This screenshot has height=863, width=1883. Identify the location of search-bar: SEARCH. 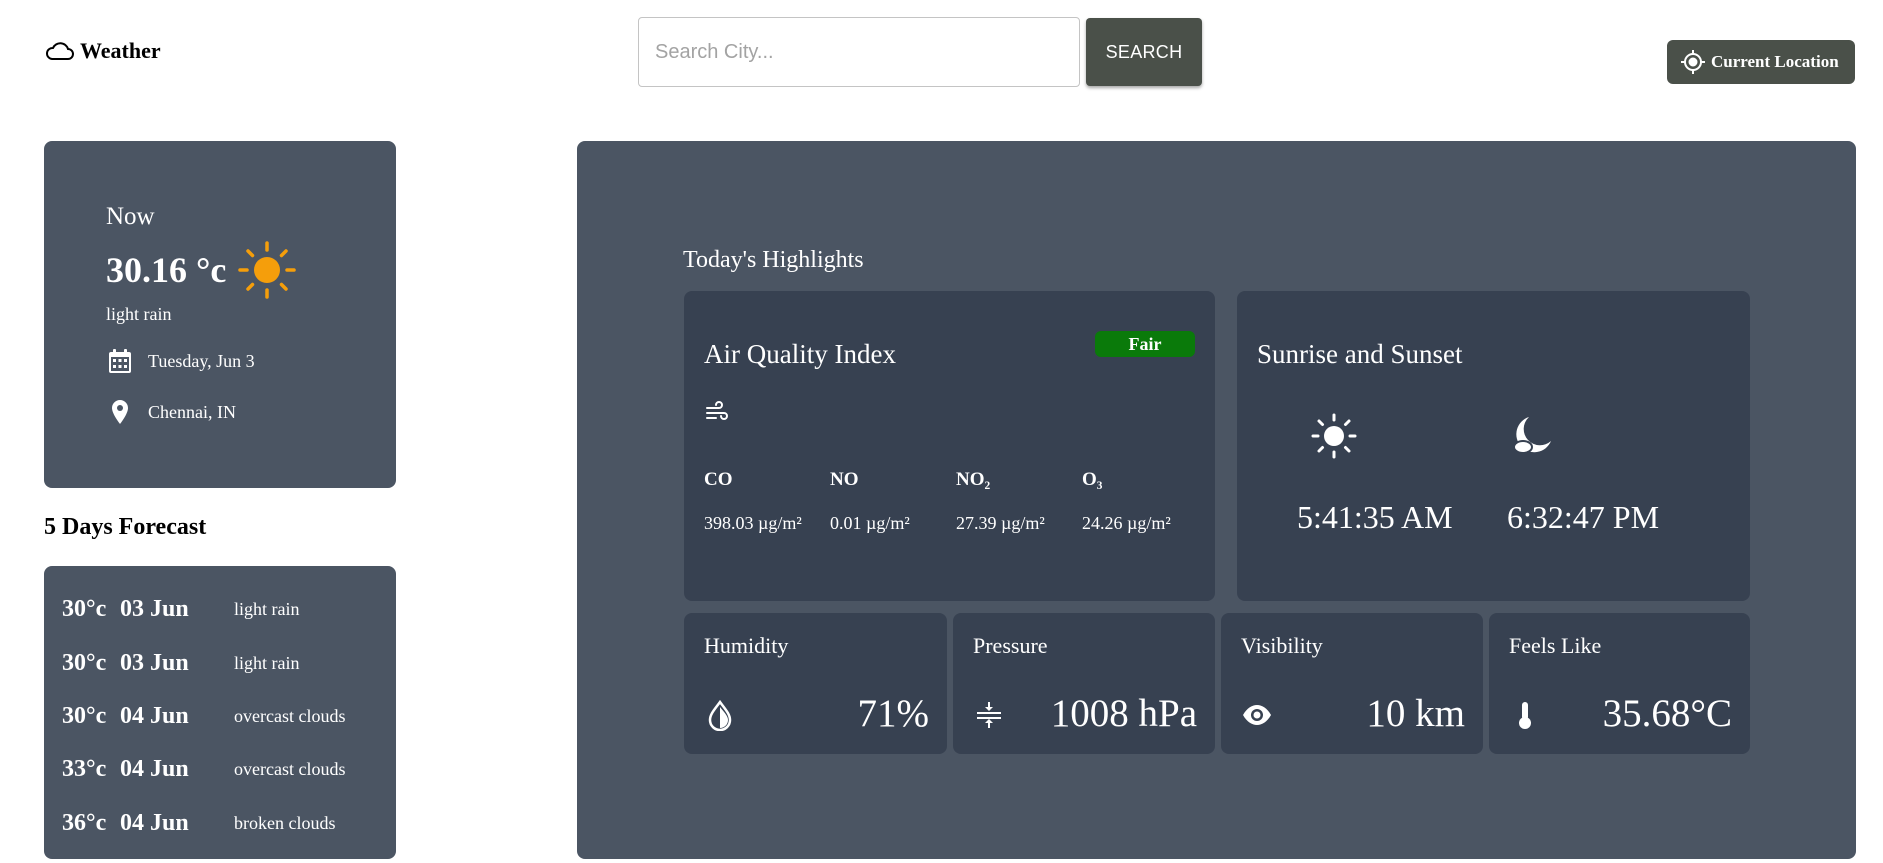
(920, 52).